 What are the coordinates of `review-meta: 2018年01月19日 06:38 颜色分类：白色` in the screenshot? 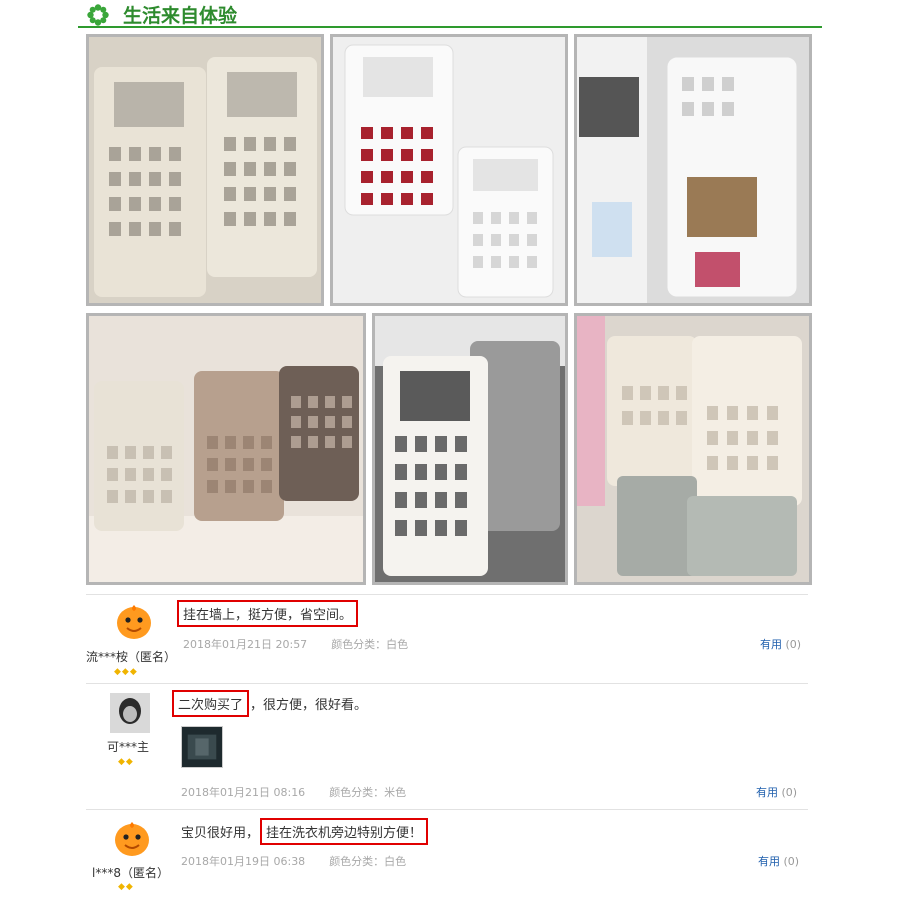 It's located at (293, 861).